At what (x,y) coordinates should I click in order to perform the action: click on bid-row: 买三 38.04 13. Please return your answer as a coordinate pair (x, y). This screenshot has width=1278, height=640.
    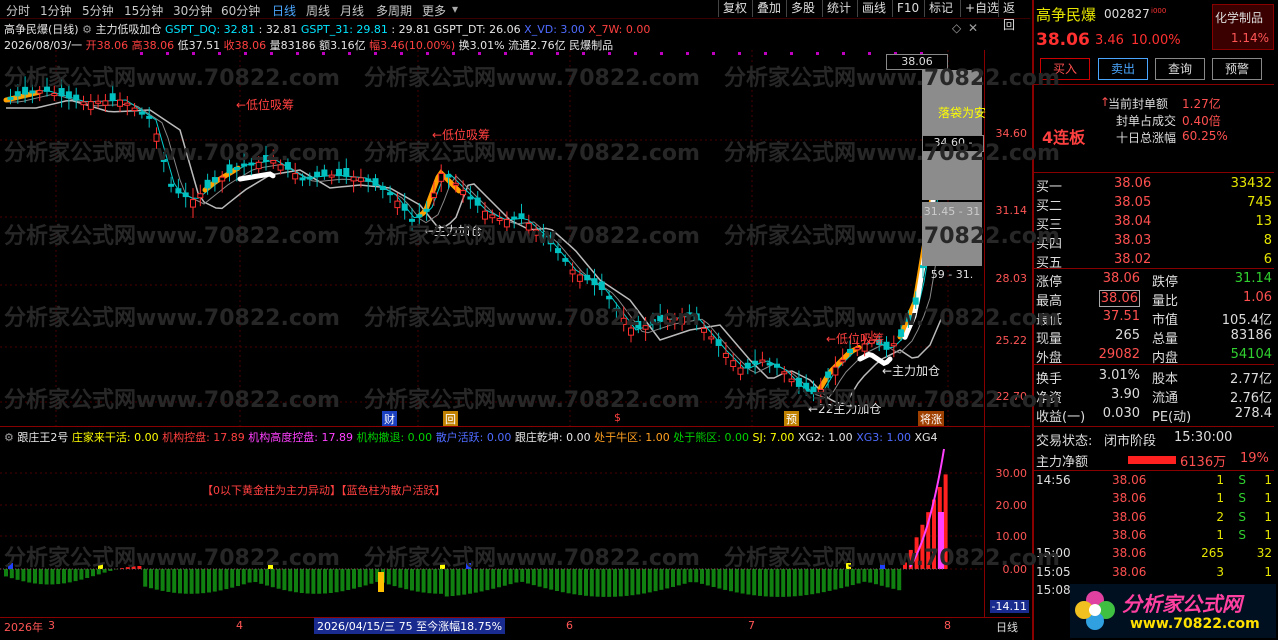
    Looking at the image, I should click on (1154, 223).